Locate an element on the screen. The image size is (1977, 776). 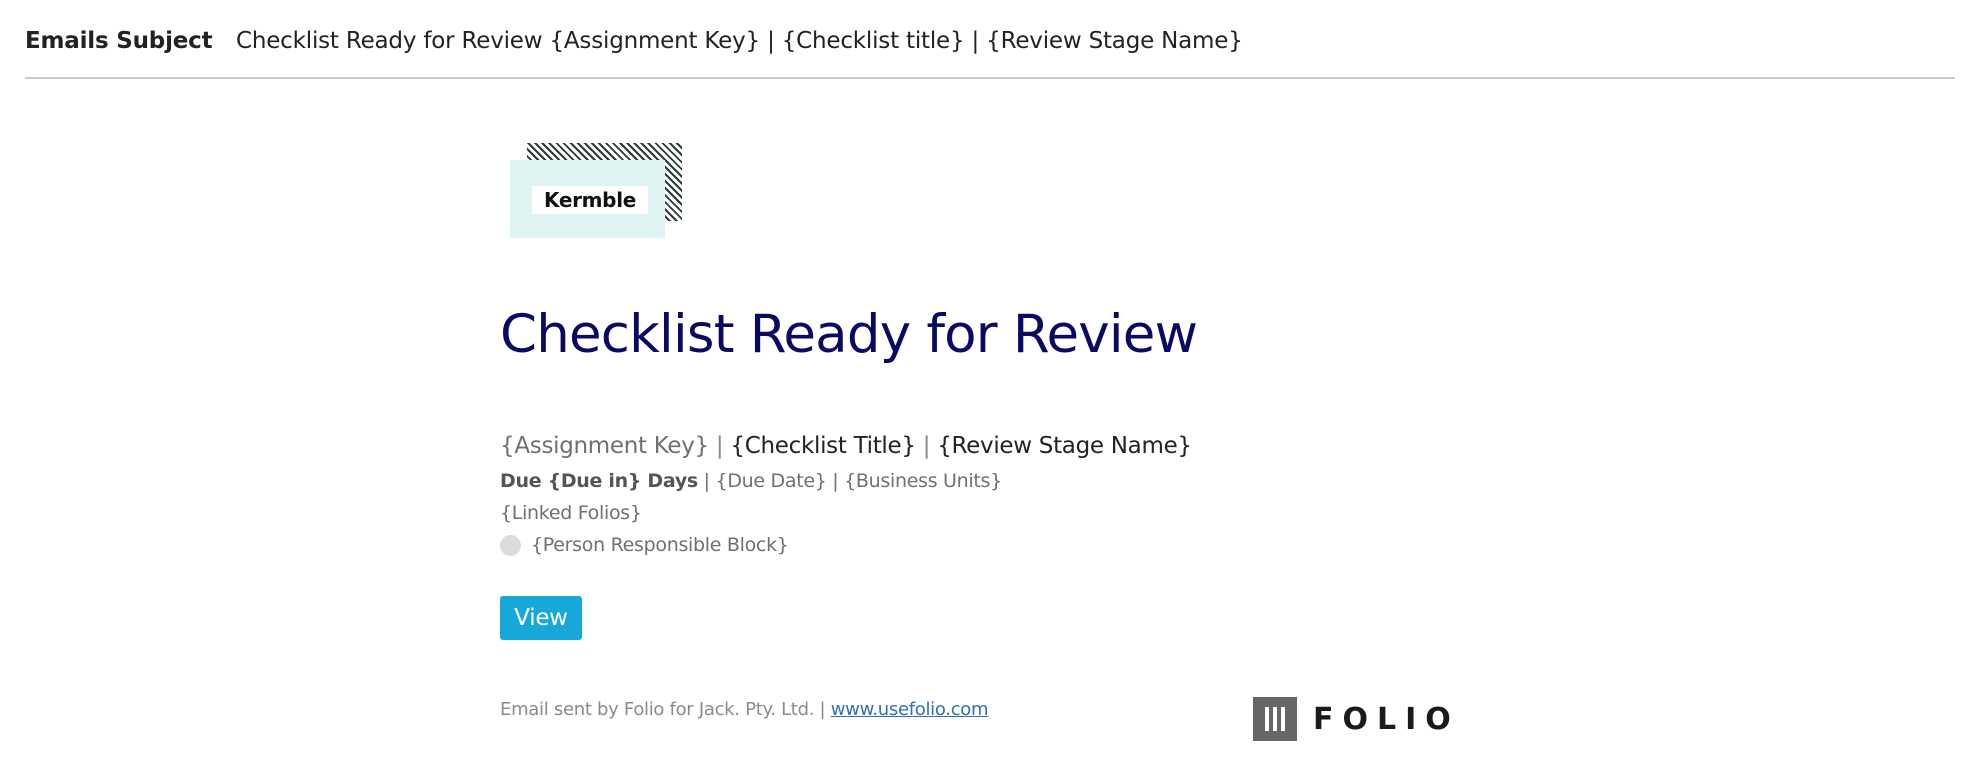
person-responsible-block: {Person Responsible Block} is located at coordinates (660, 545).